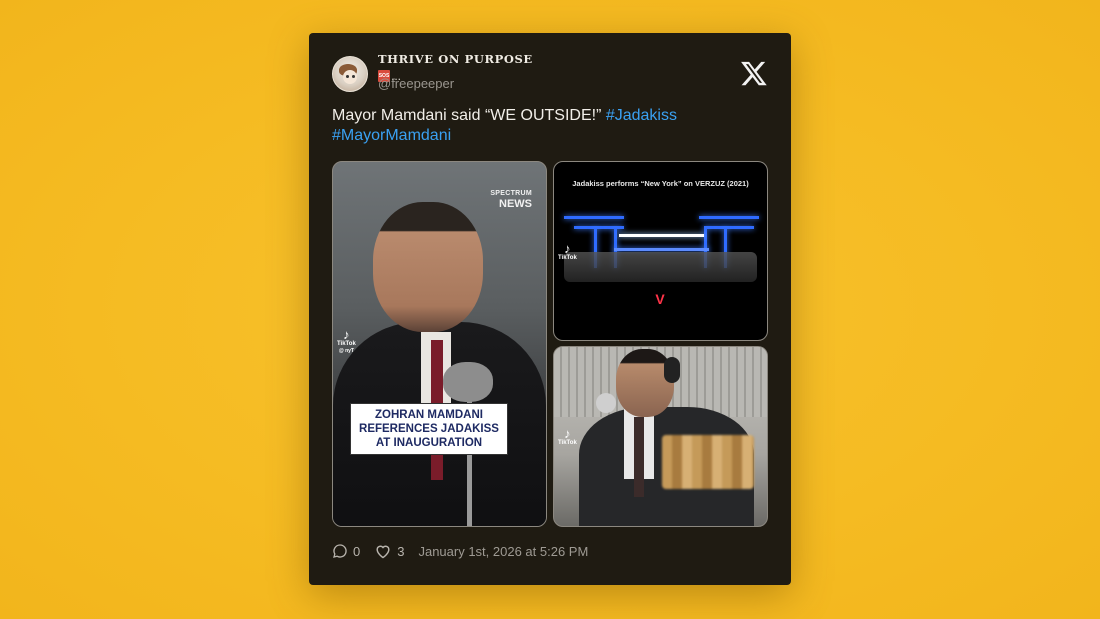  Describe the element at coordinates (708, 462) in the screenshot. I see `pixelated-object` at that location.